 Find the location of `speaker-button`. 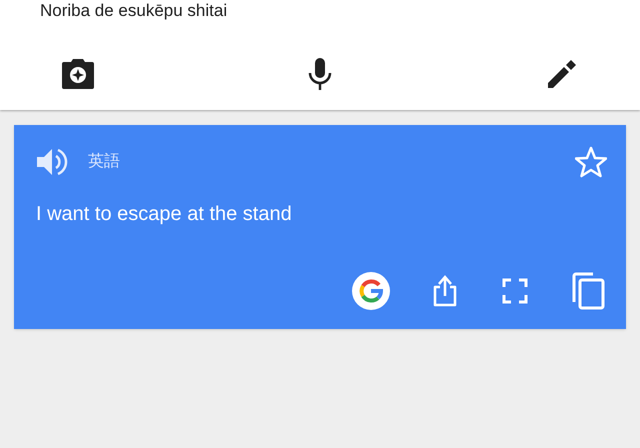

speaker-button is located at coordinates (52, 162).